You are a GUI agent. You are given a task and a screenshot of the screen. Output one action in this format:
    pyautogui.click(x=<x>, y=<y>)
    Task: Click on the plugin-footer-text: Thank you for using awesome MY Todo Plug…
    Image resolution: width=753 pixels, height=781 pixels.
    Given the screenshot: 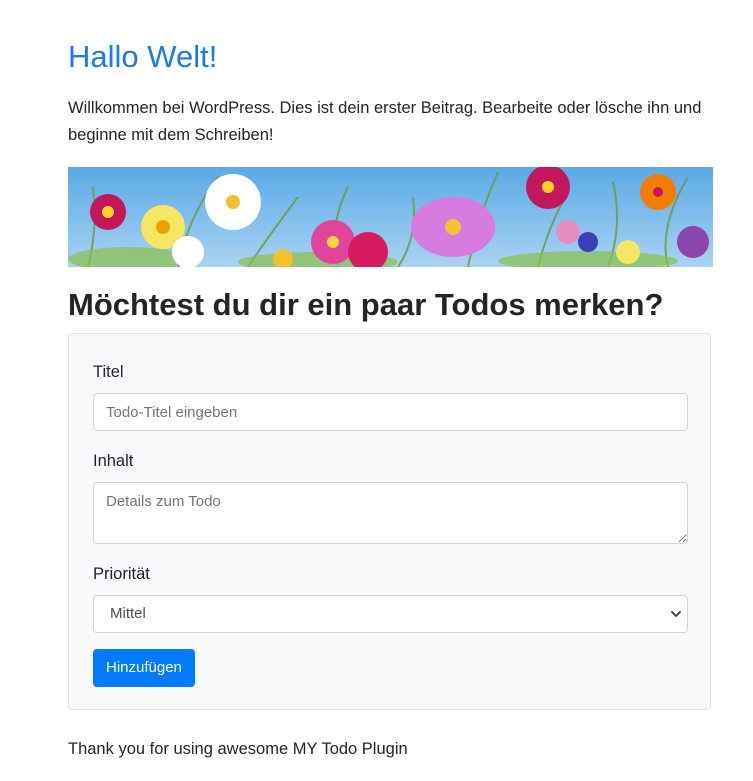 What is the action you would take?
    pyautogui.click(x=238, y=749)
    